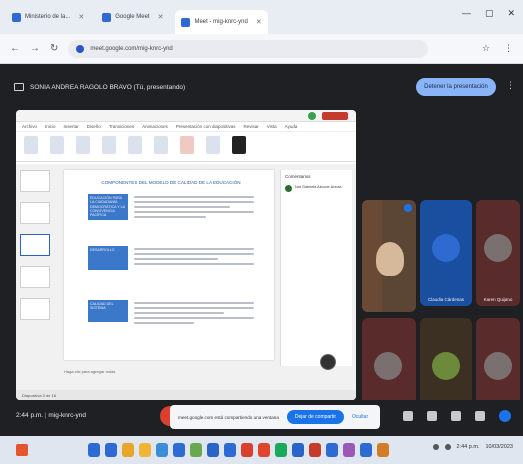 The height and width of the screenshot is (464, 523). What do you see at coordinates (432, 416) in the screenshot?
I see `people-icon` at bounding box center [432, 416].